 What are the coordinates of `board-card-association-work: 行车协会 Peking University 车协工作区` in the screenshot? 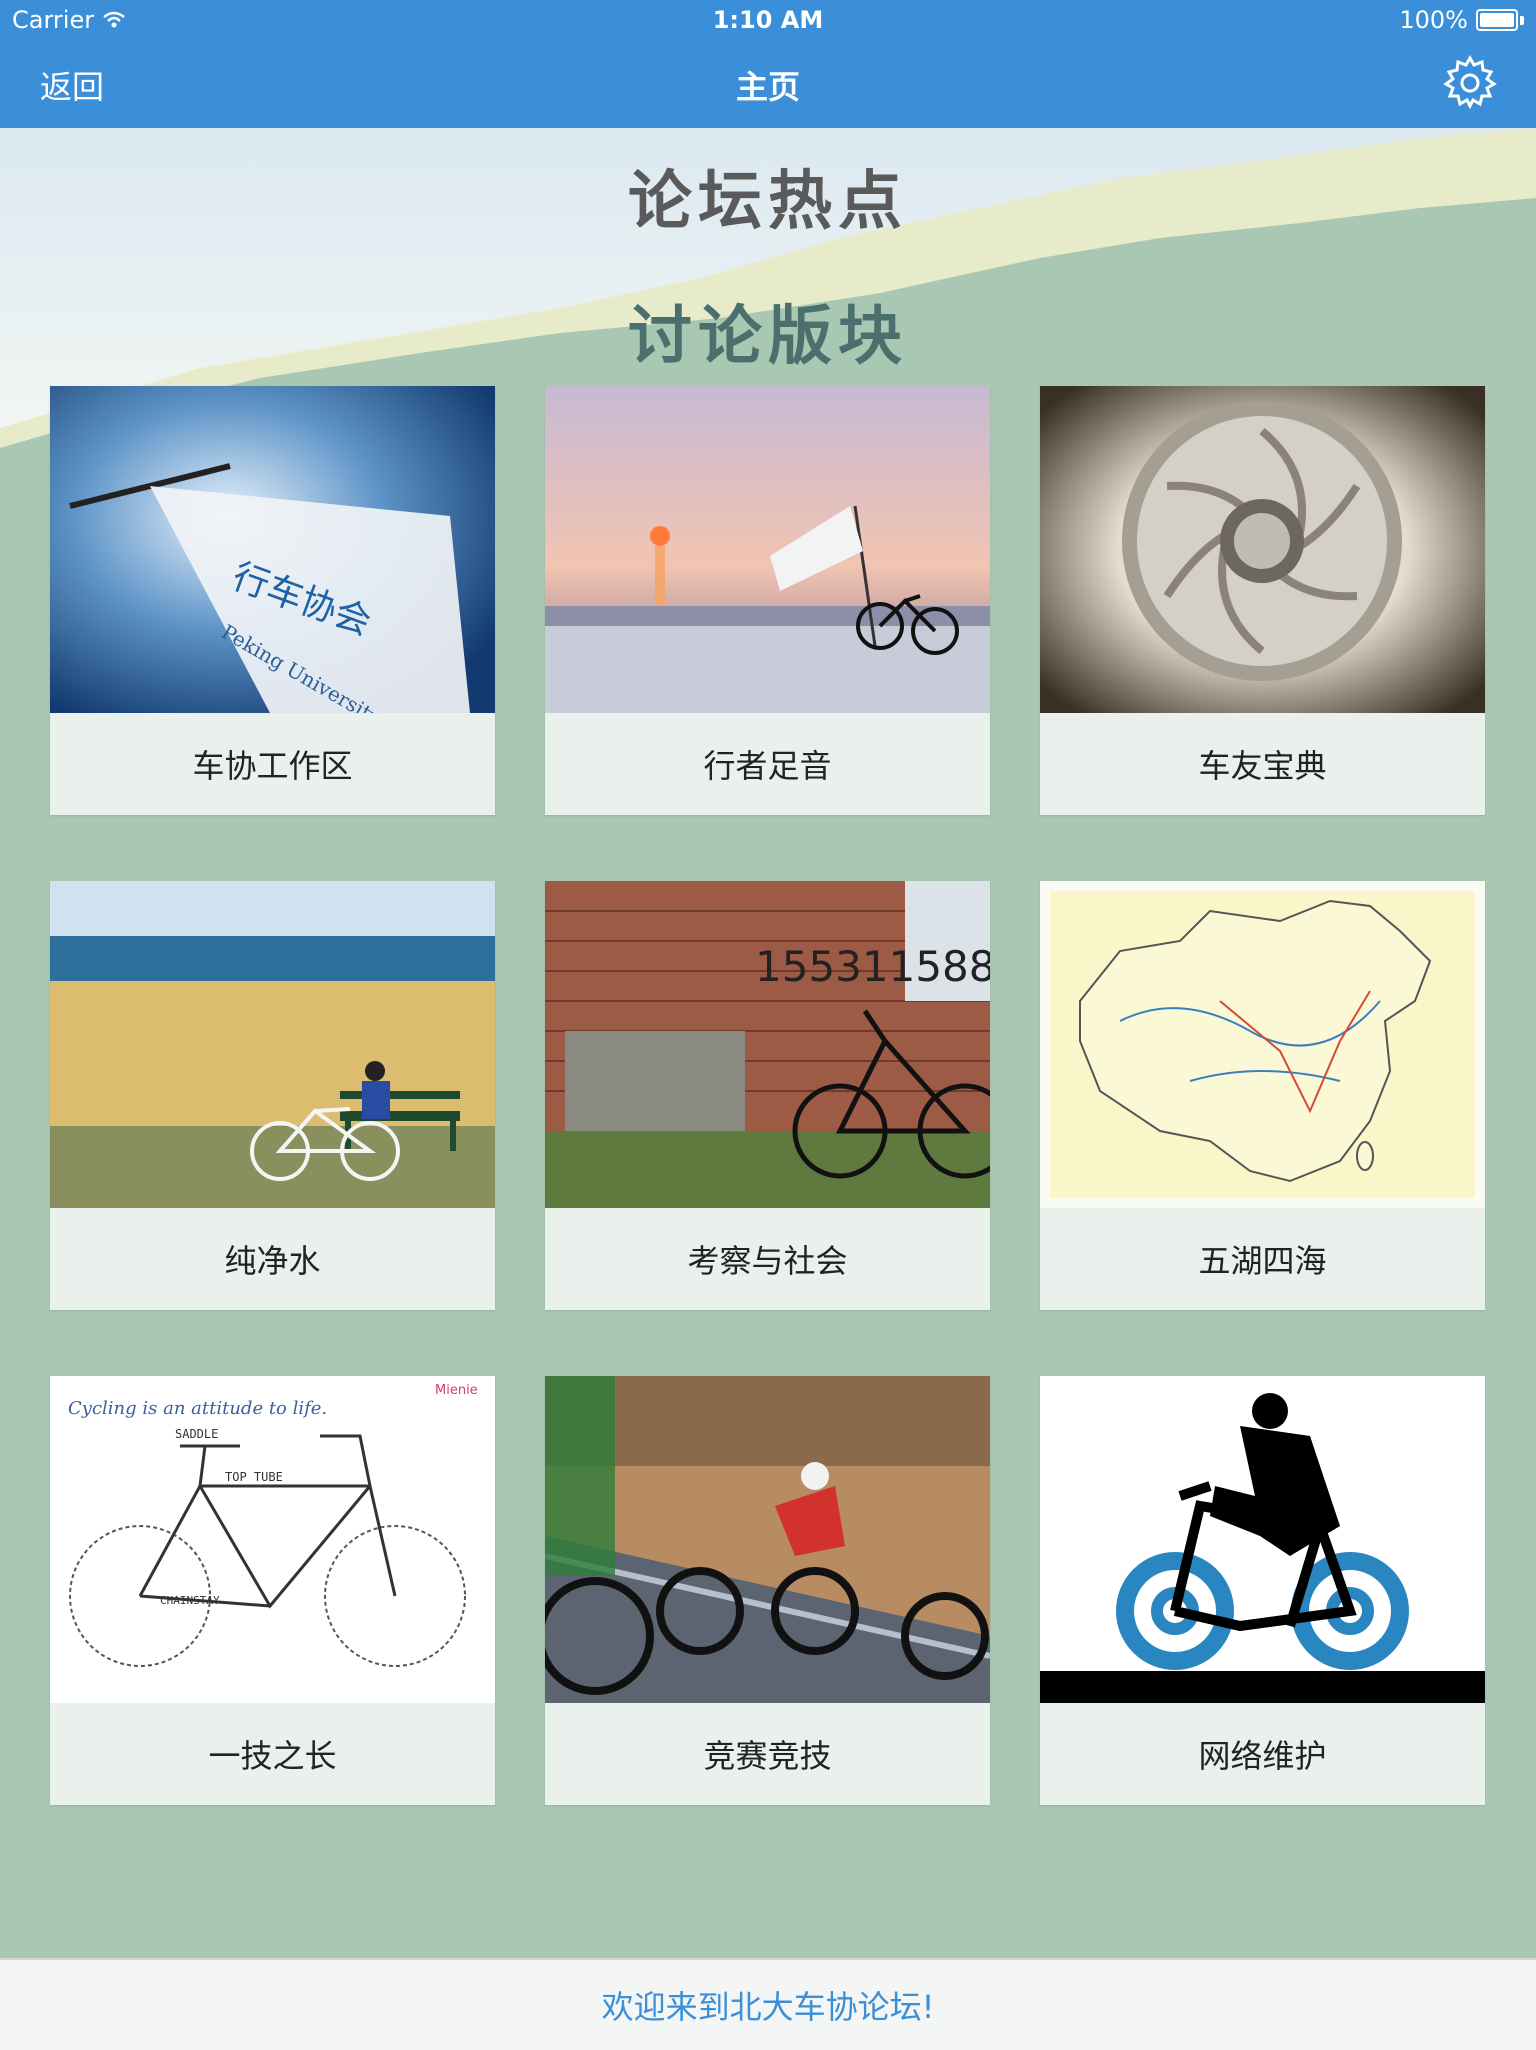 It's located at (272, 600).